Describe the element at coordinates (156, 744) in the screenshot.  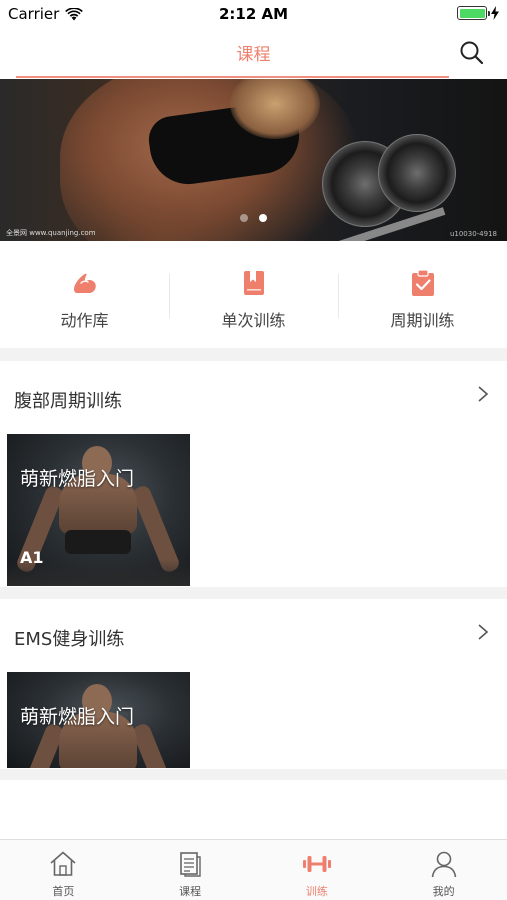
I see `card-figure-arm` at that location.